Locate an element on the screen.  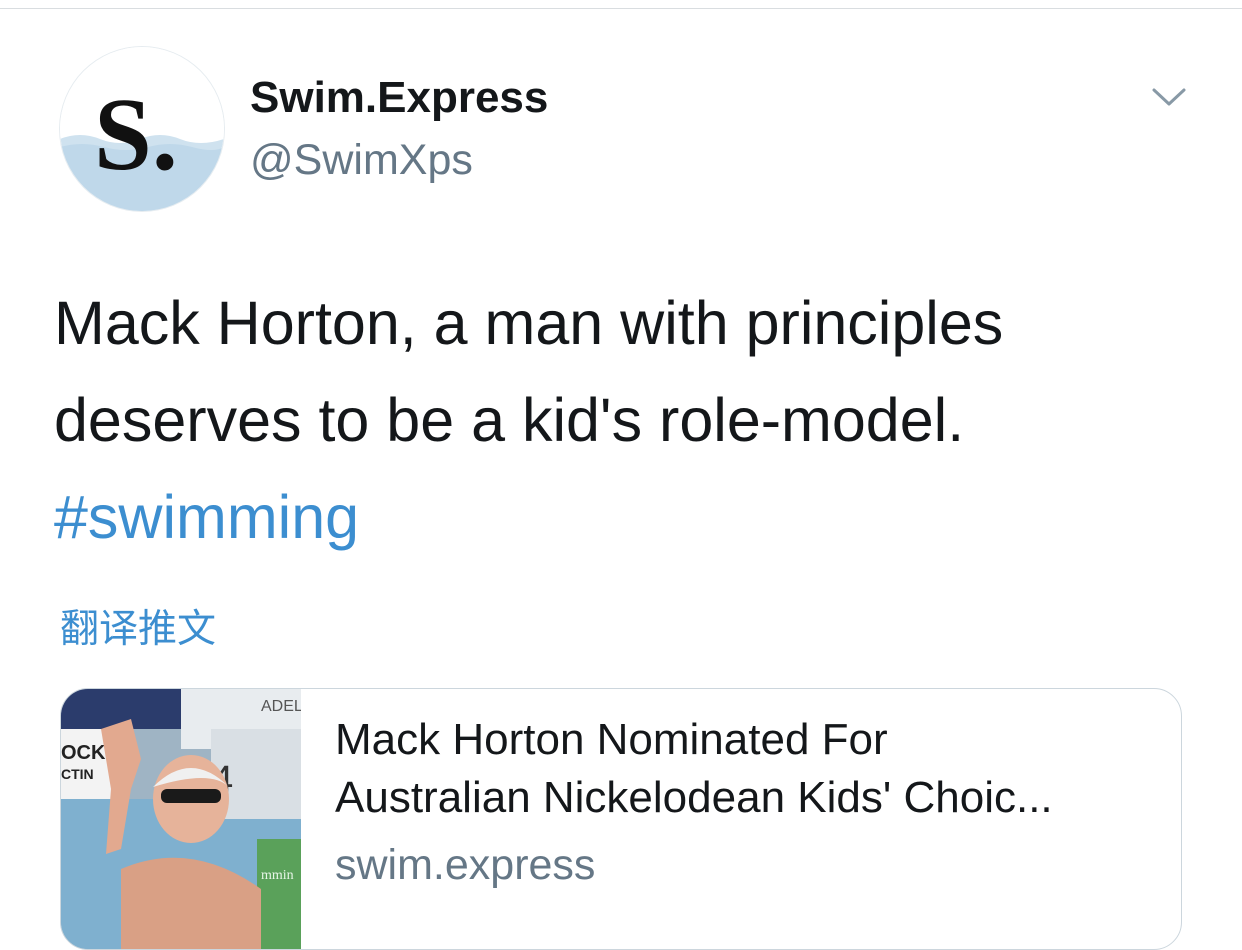
svg-text: mmin is located at coordinates (277, 875).